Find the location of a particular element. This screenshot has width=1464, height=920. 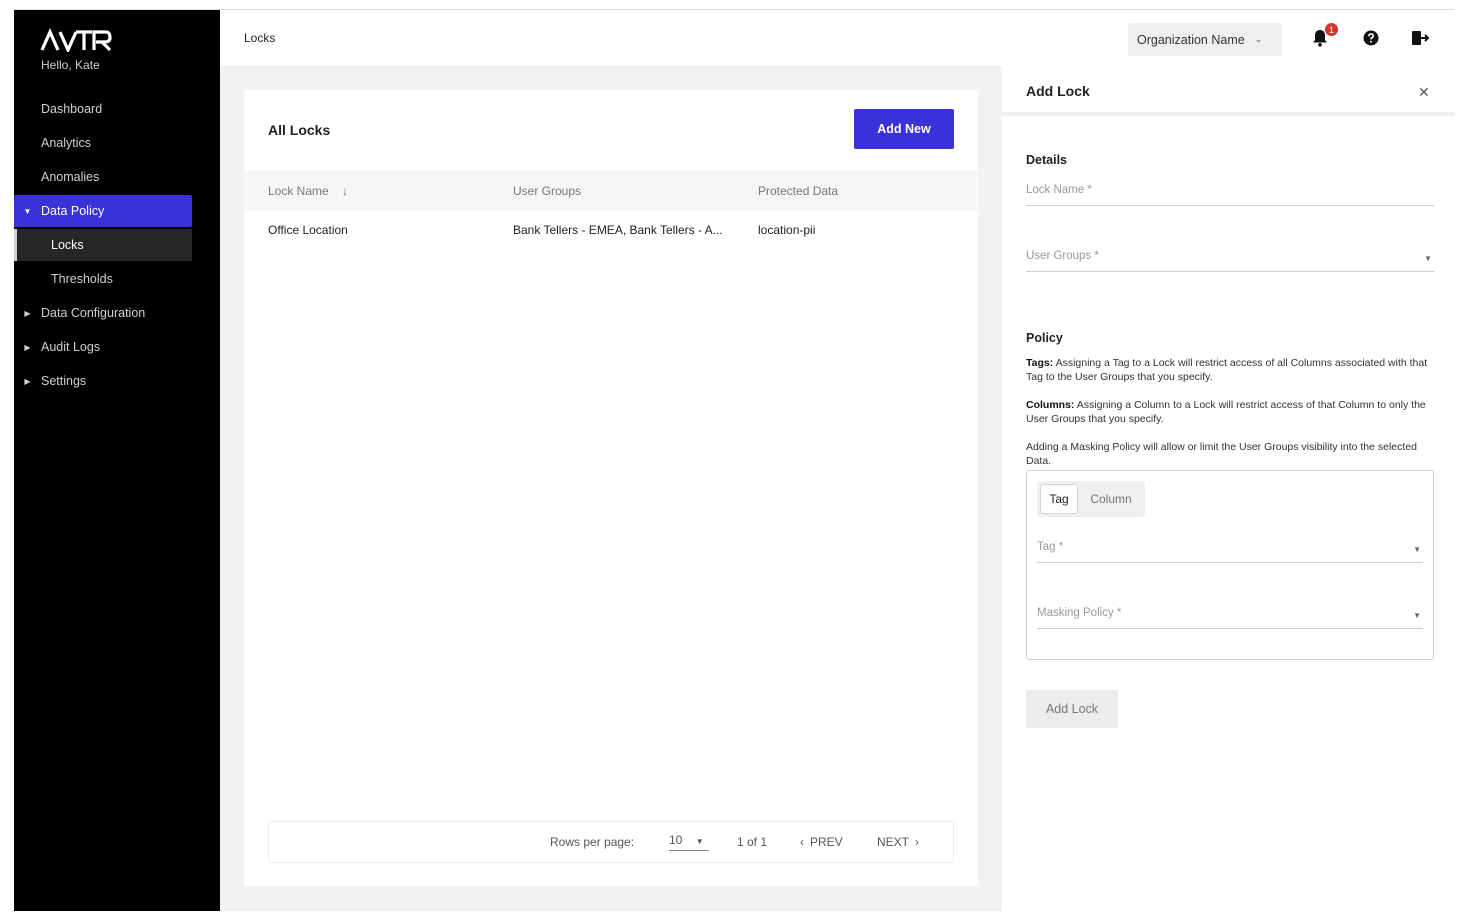

sidebar-item-label: Dashboard is located at coordinates (72, 109).